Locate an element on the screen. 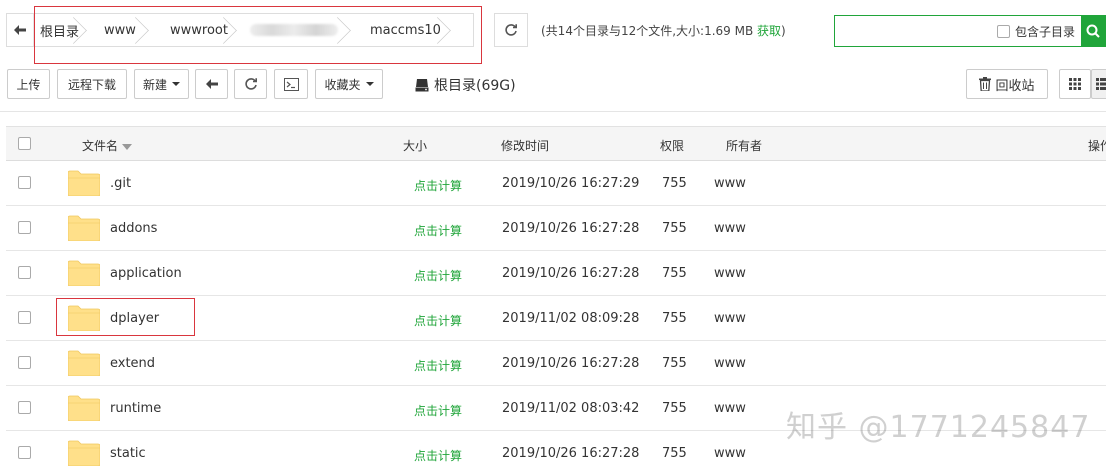  disk-root-label: 根目录(69G) is located at coordinates (465, 85).